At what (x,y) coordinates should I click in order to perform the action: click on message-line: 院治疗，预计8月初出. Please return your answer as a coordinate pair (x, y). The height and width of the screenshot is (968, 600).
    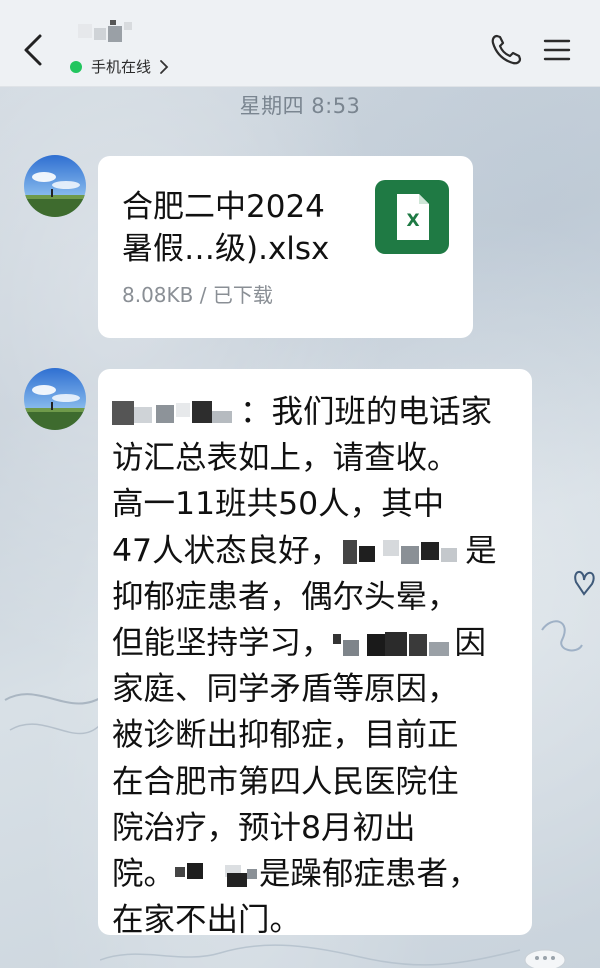
    Looking at the image, I should click on (264, 827).